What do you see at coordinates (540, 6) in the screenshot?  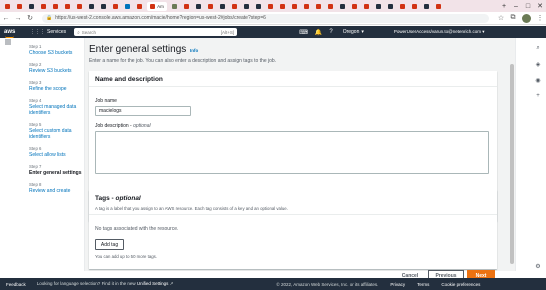 I see `close-window-icon: ✕` at bounding box center [540, 6].